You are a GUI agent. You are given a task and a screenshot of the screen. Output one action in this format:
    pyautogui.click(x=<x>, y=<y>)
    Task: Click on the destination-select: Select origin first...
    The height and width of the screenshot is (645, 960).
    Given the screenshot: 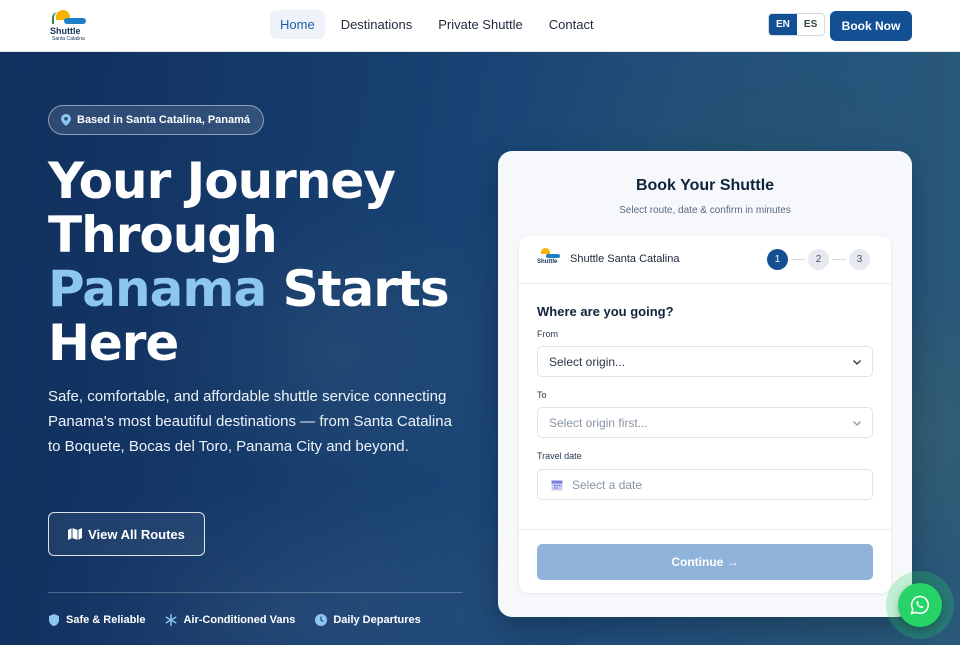 What is the action you would take?
    pyautogui.click(x=705, y=422)
    